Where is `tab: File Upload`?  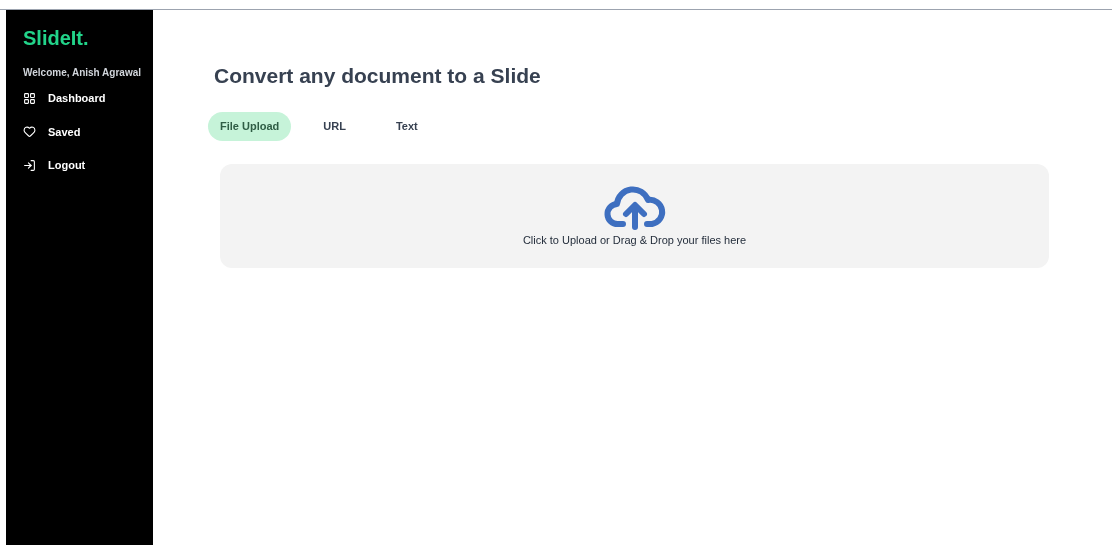 tab: File Upload is located at coordinates (250, 126).